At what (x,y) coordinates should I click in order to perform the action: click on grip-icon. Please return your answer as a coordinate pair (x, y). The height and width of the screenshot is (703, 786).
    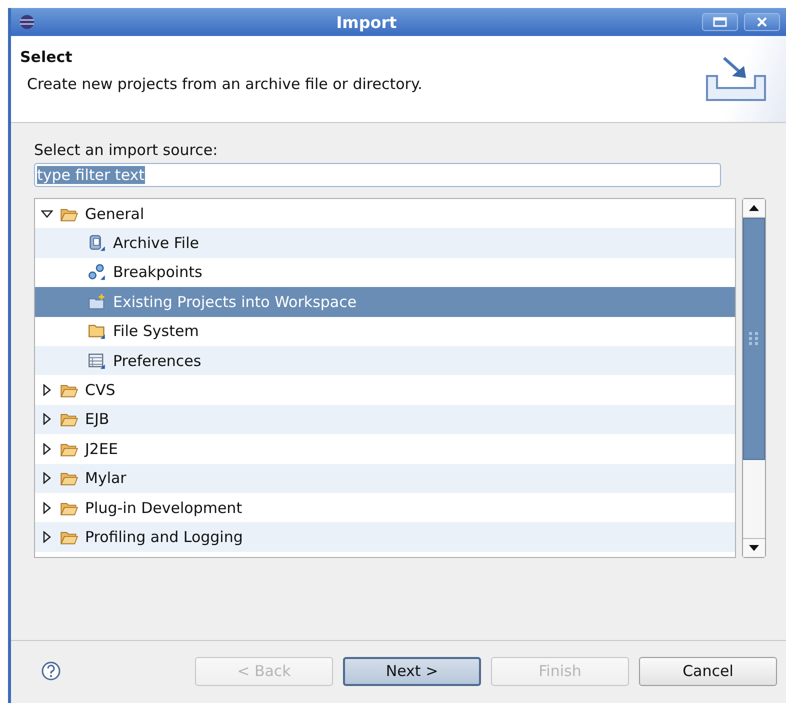
    Looking at the image, I should click on (754, 339).